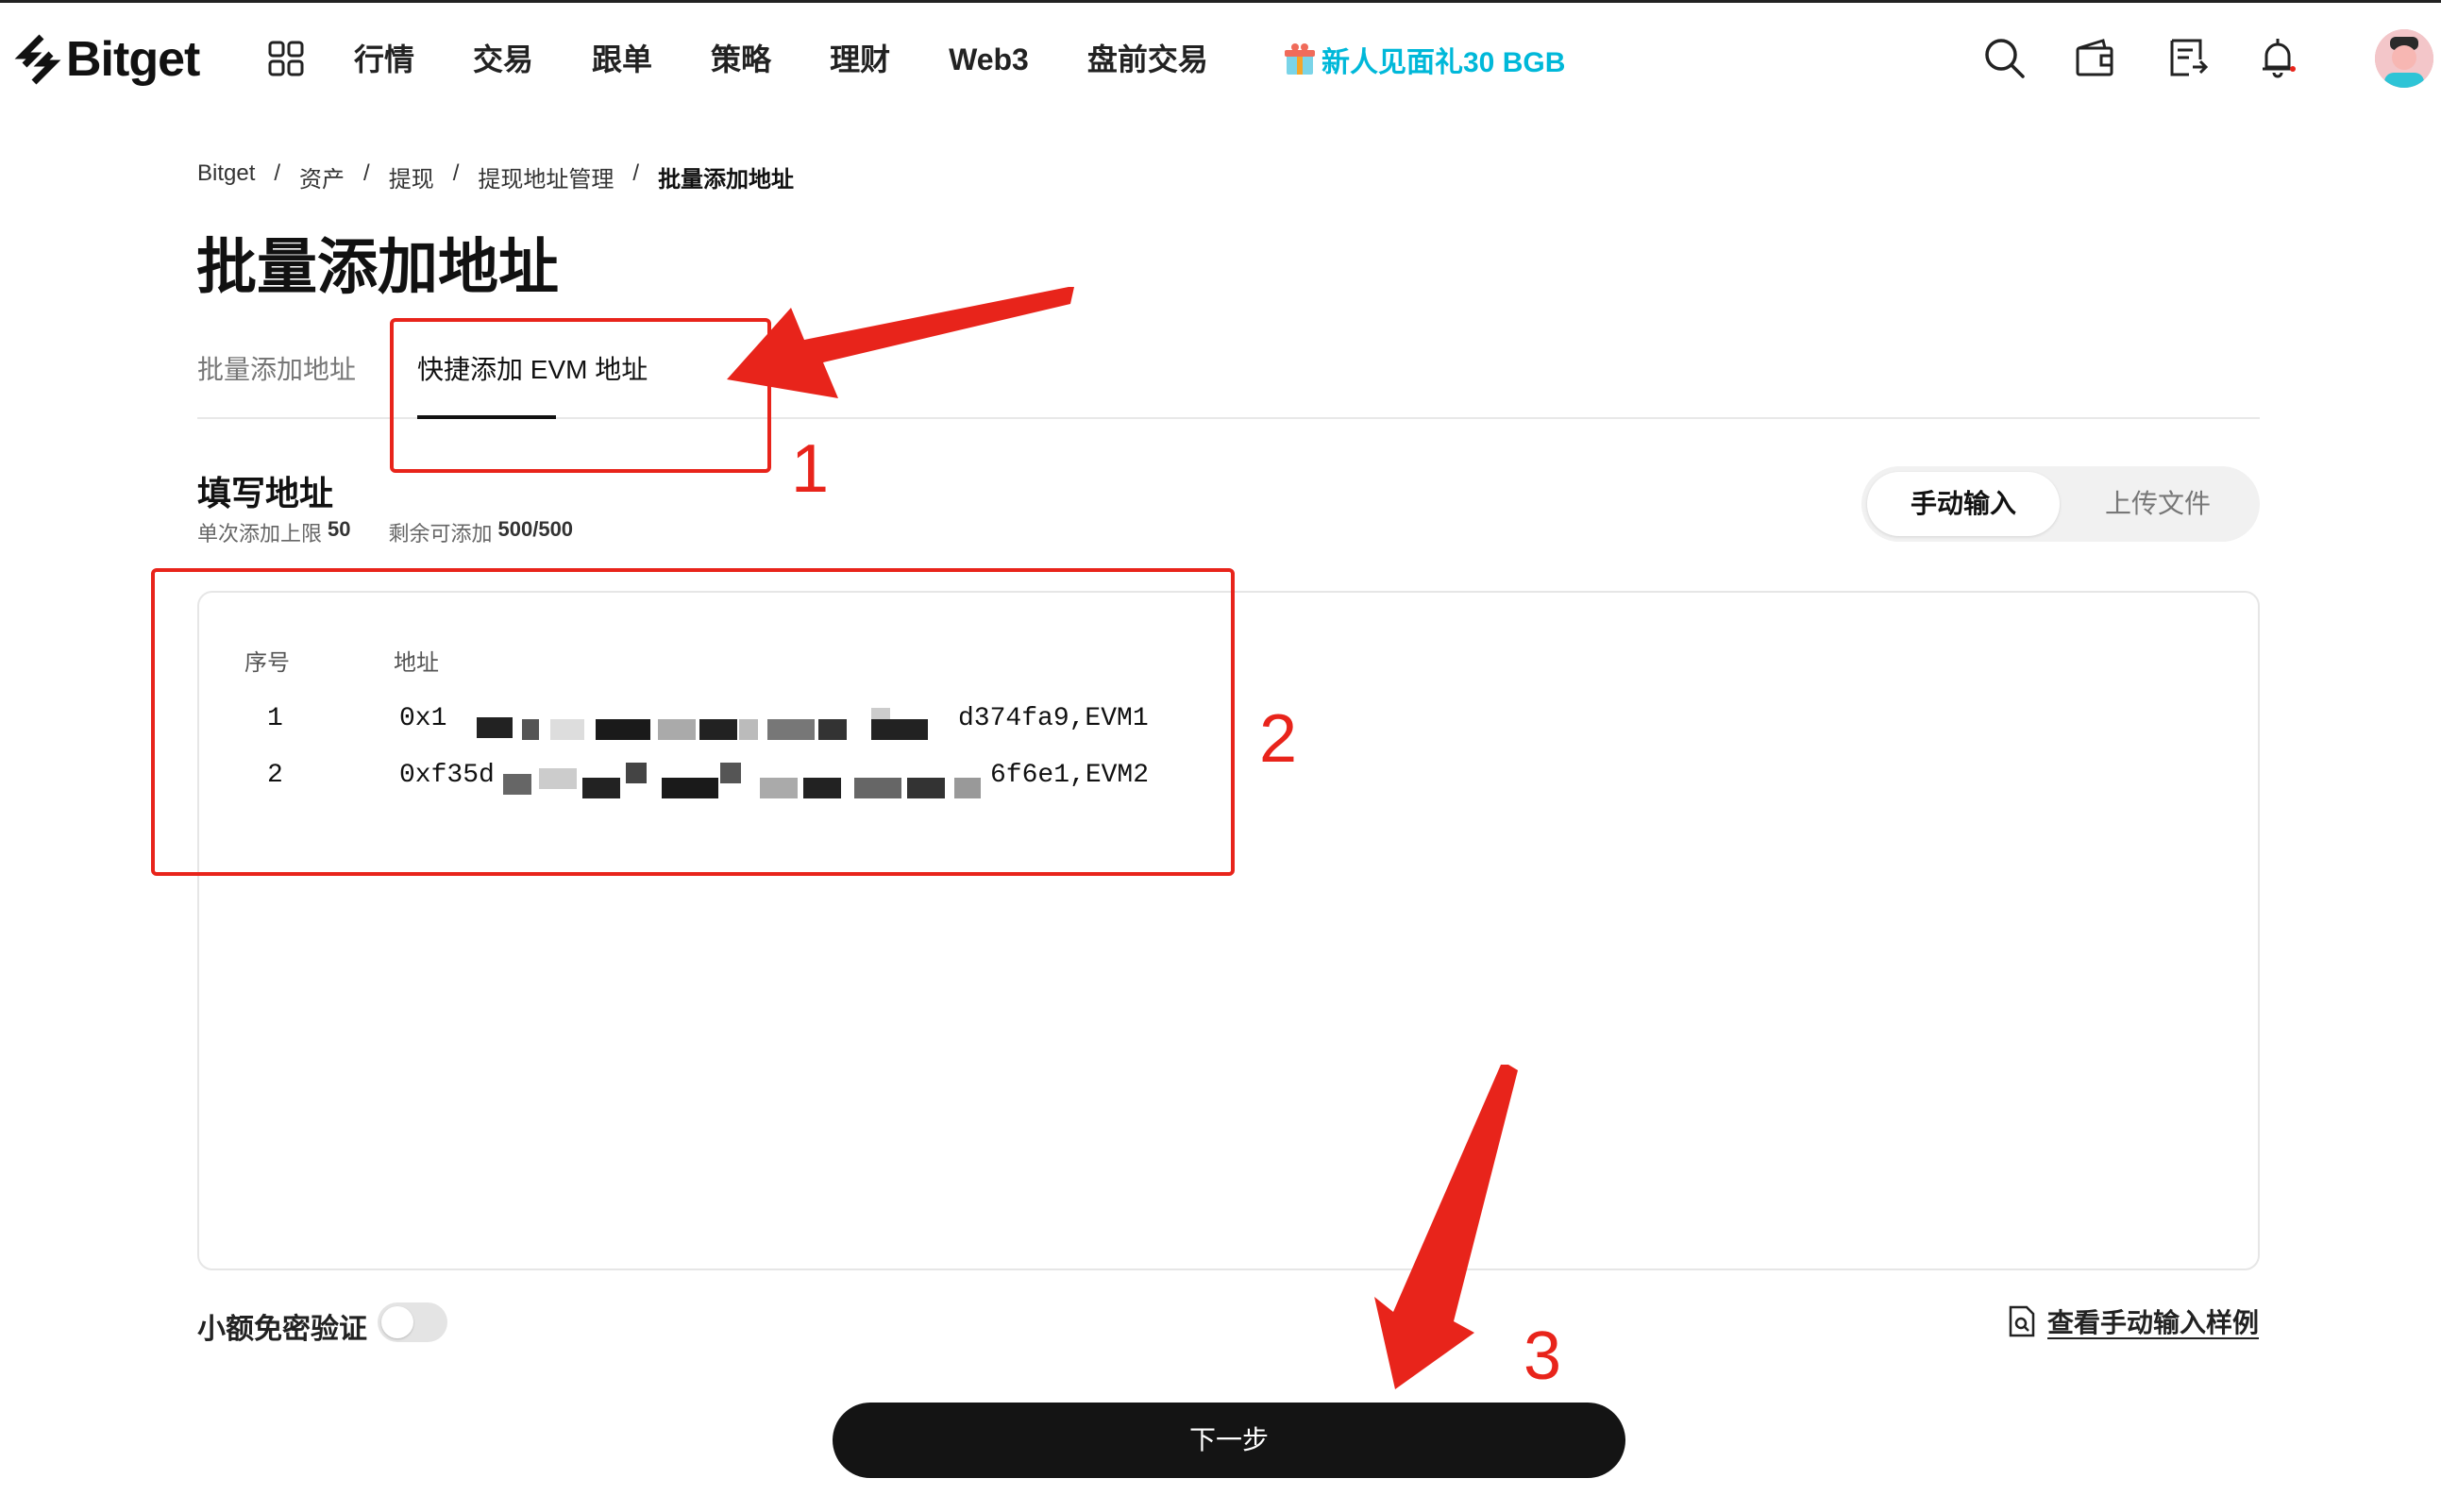 The width and height of the screenshot is (2441, 1512). I want to click on avatar-image, so click(2404, 58).